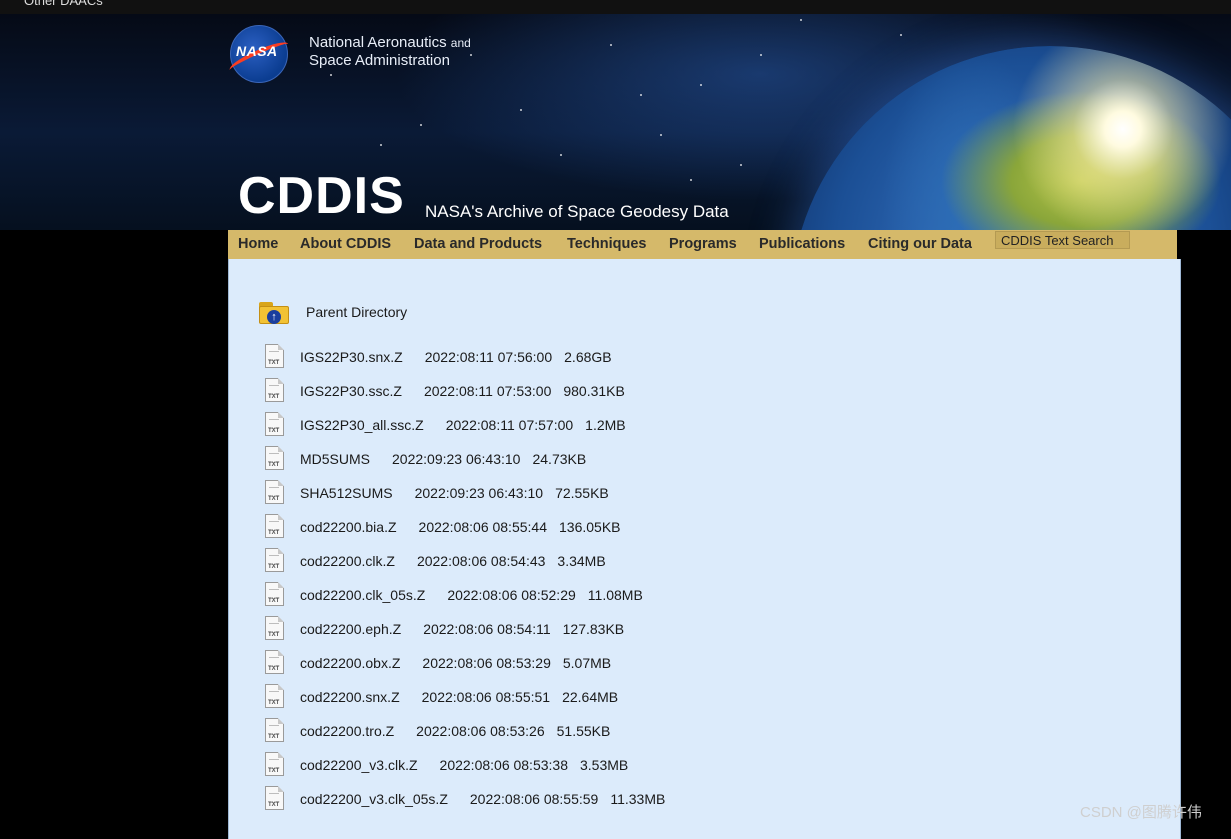 This screenshot has height=839, width=1231. Describe the element at coordinates (487, 391) in the screenshot. I see `file-date: 2022:08:11 07:53:00` at that location.